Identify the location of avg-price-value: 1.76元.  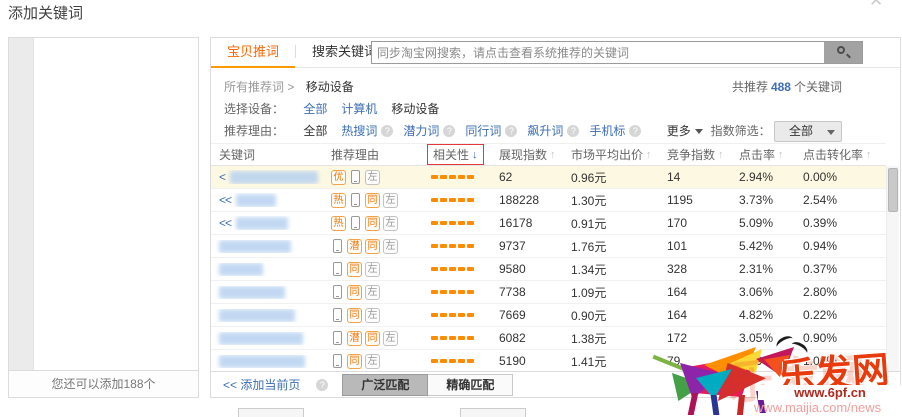
(589, 246).